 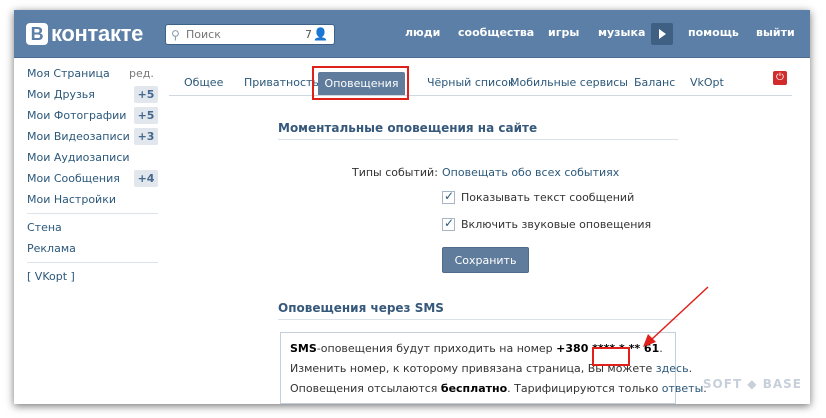 I want to click on sound-label: Включить звуковые оповещения, so click(x=556, y=224).